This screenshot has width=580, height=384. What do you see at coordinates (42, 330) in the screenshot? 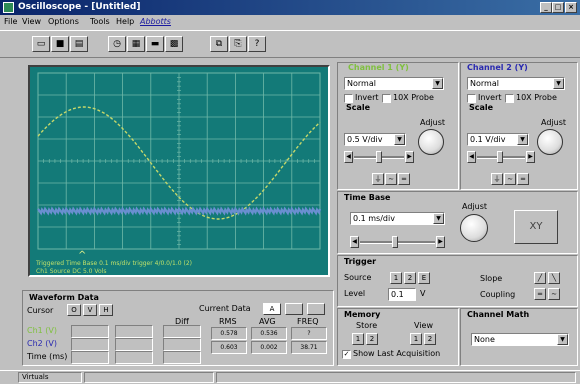
I see `row-label-ch1: Ch1 (V)` at bounding box center [42, 330].